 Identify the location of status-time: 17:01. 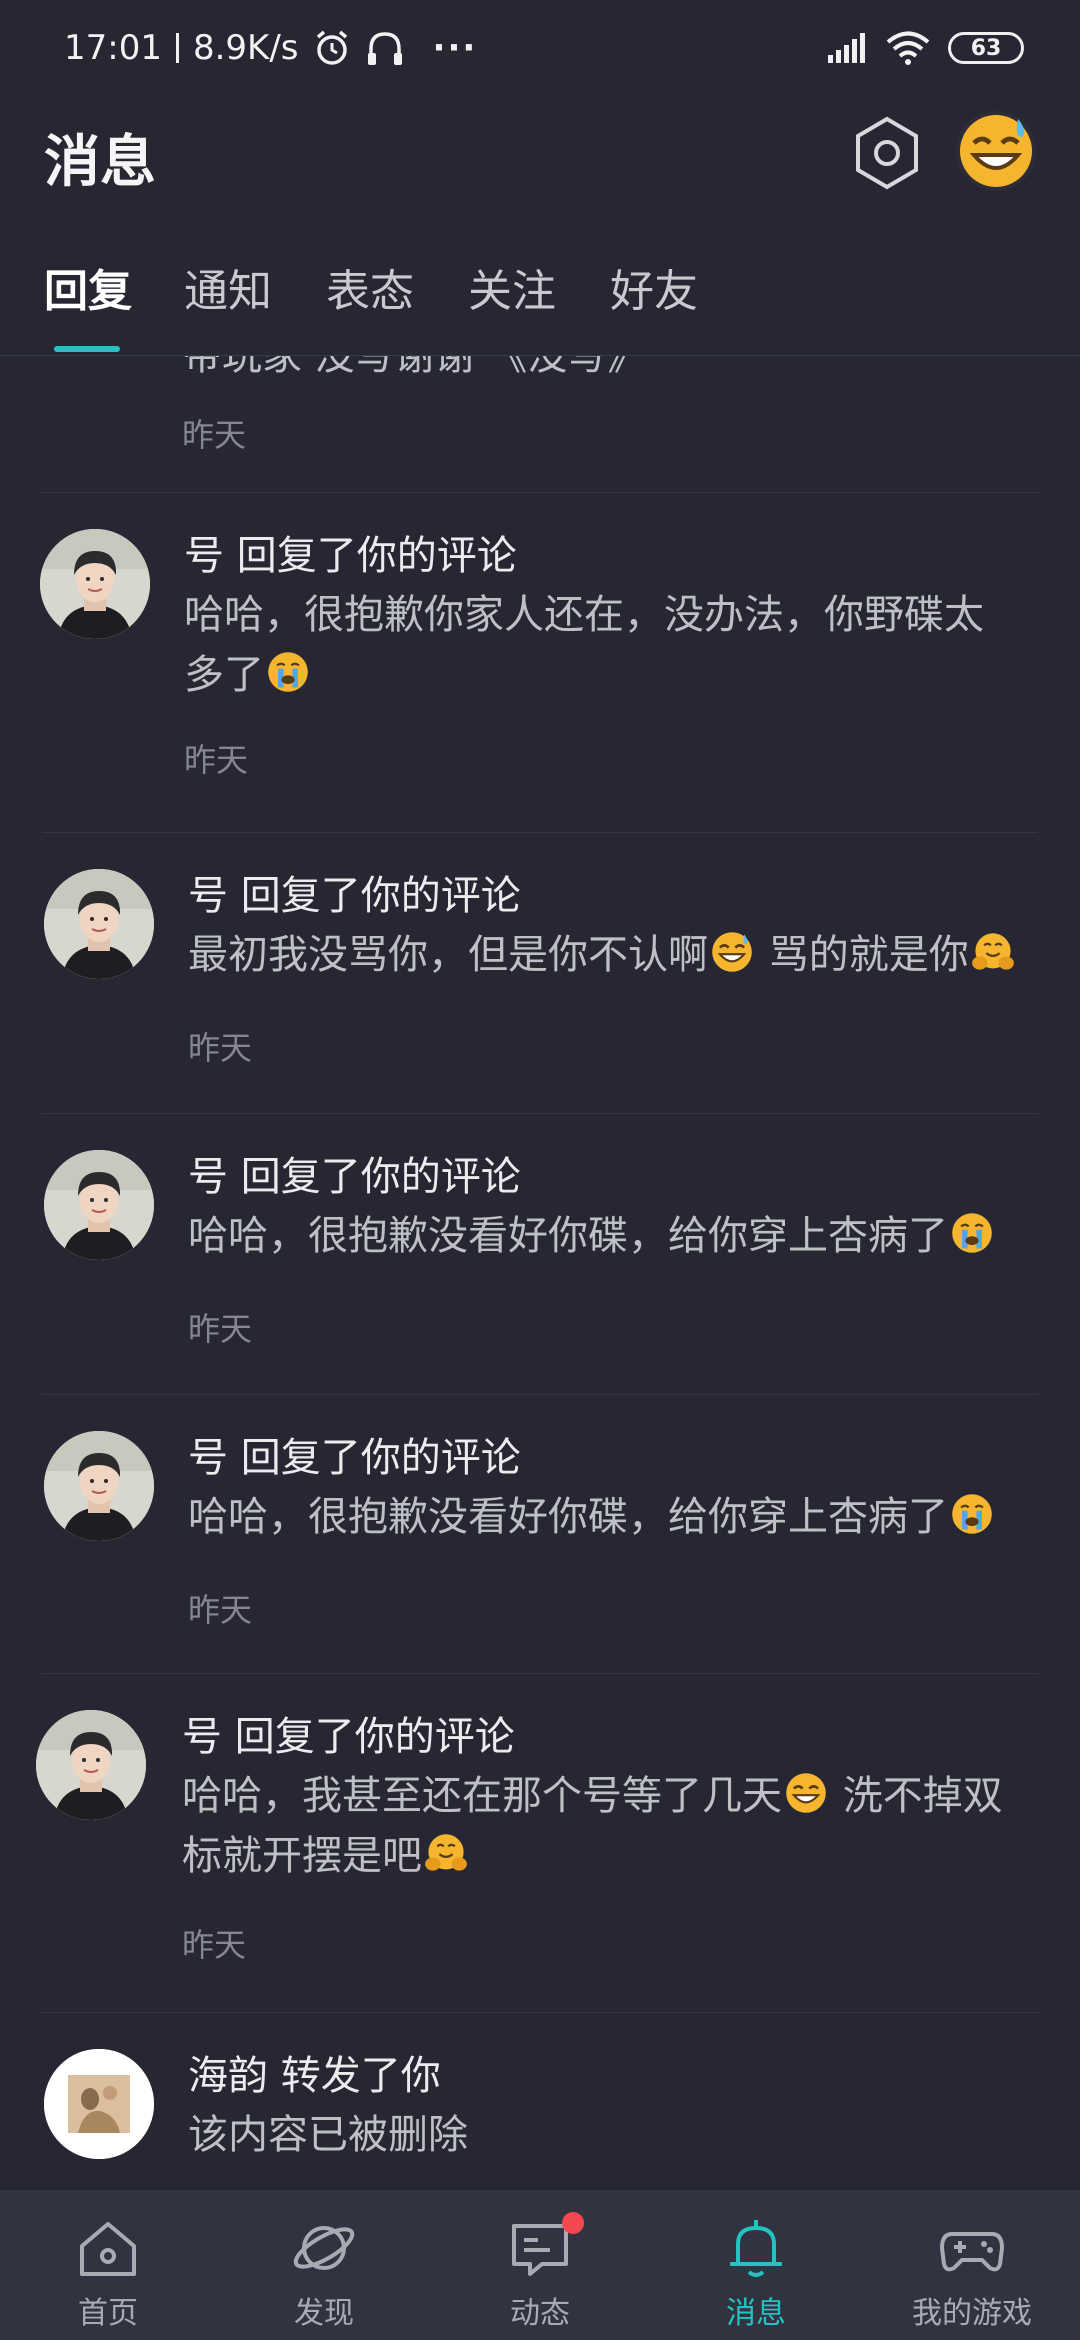
(113, 48).